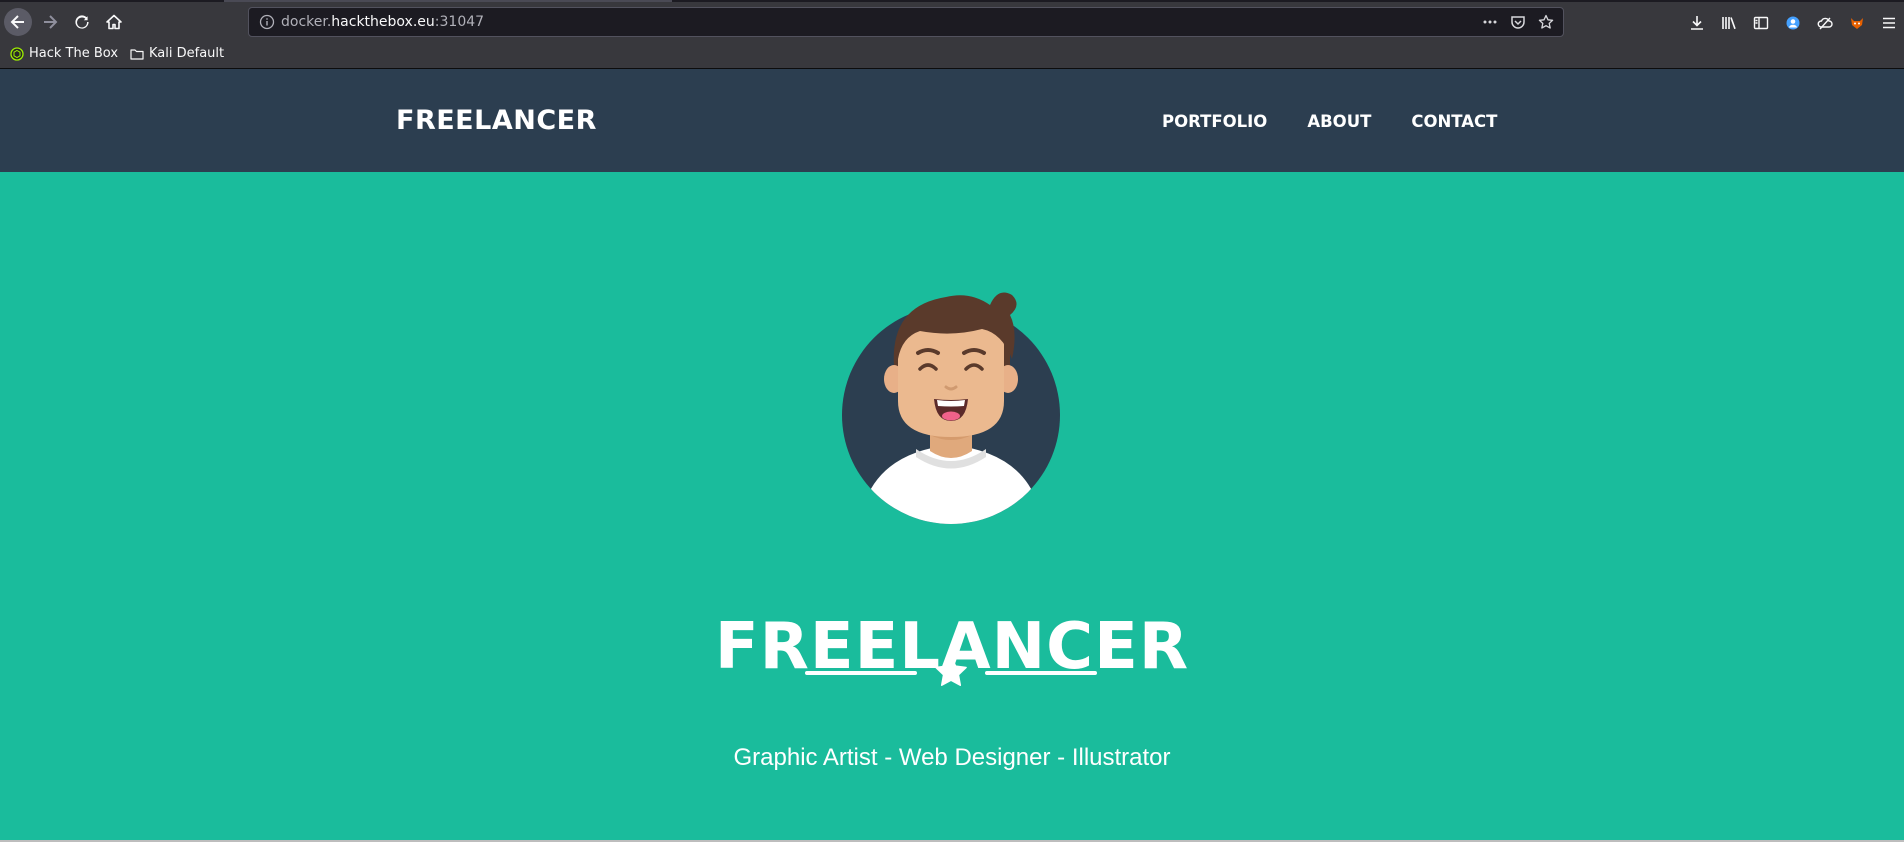 This screenshot has height=842, width=1904. I want to click on sidebar-icon, so click(1761, 23).